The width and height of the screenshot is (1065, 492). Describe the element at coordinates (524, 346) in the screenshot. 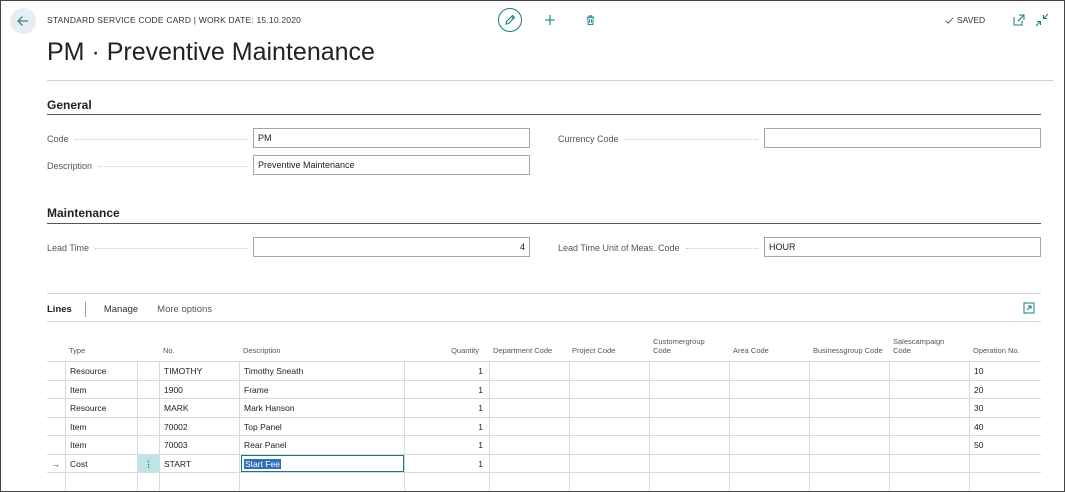

I see `column-header-department-code: Department Code` at that location.